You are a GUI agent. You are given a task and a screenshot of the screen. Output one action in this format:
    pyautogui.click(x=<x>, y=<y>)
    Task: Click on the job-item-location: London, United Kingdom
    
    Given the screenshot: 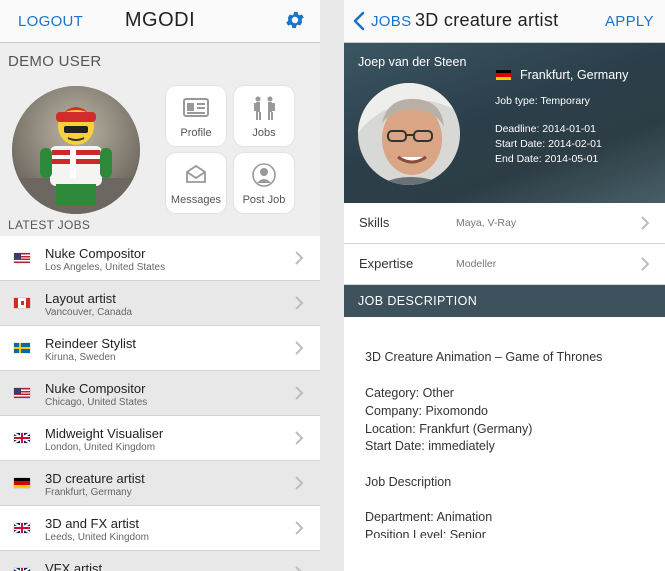 What is the action you would take?
    pyautogui.click(x=100, y=447)
    